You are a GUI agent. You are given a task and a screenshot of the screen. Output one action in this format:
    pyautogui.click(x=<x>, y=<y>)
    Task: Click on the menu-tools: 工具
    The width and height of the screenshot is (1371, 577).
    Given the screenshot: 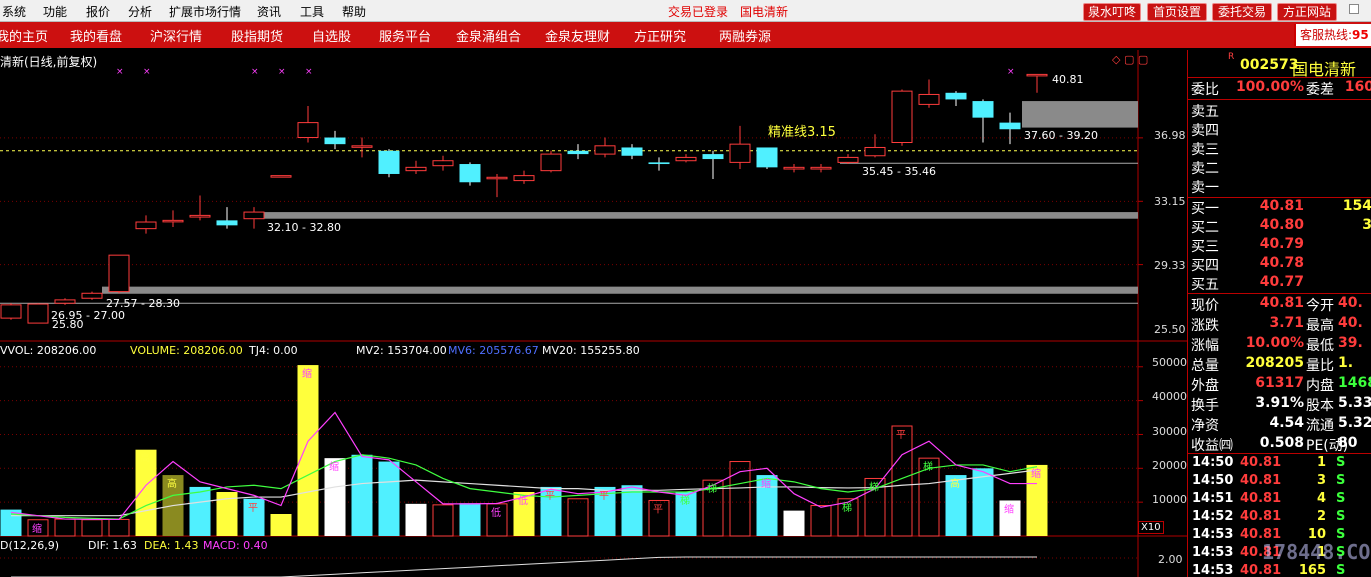 What is the action you would take?
    pyautogui.click(x=312, y=11)
    